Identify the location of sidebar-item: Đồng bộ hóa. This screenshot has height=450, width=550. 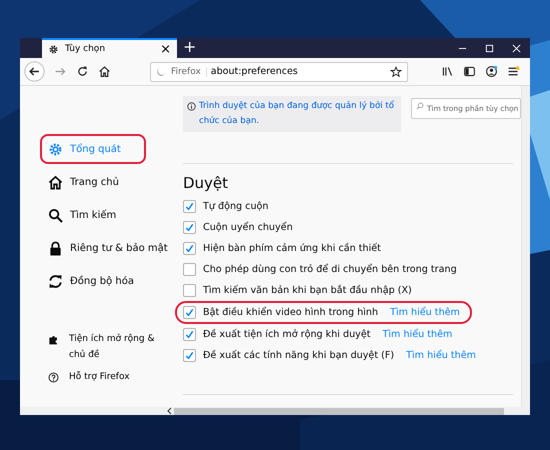
(93, 281).